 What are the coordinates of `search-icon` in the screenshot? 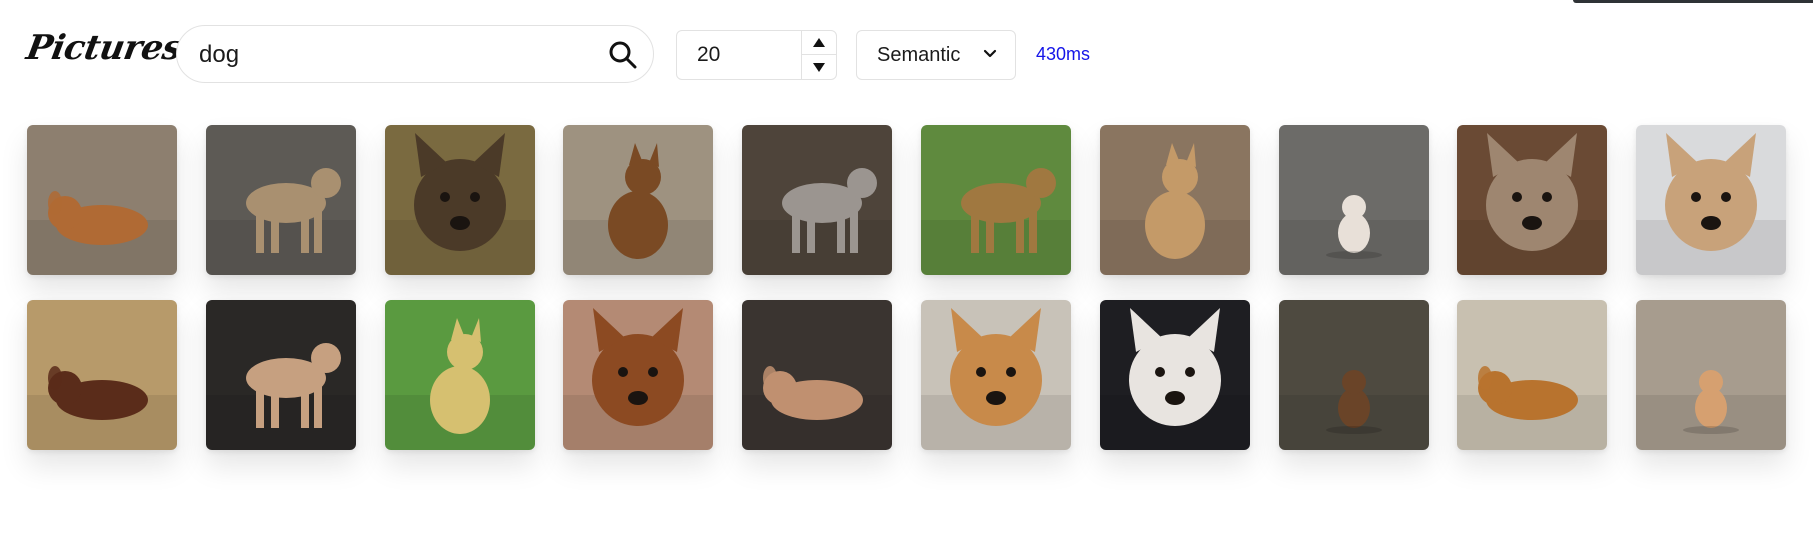 It's located at (623, 55).